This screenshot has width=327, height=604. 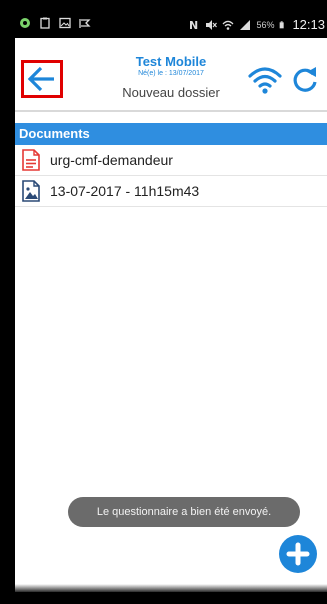 I want to click on wifi-icon, so click(x=265, y=80).